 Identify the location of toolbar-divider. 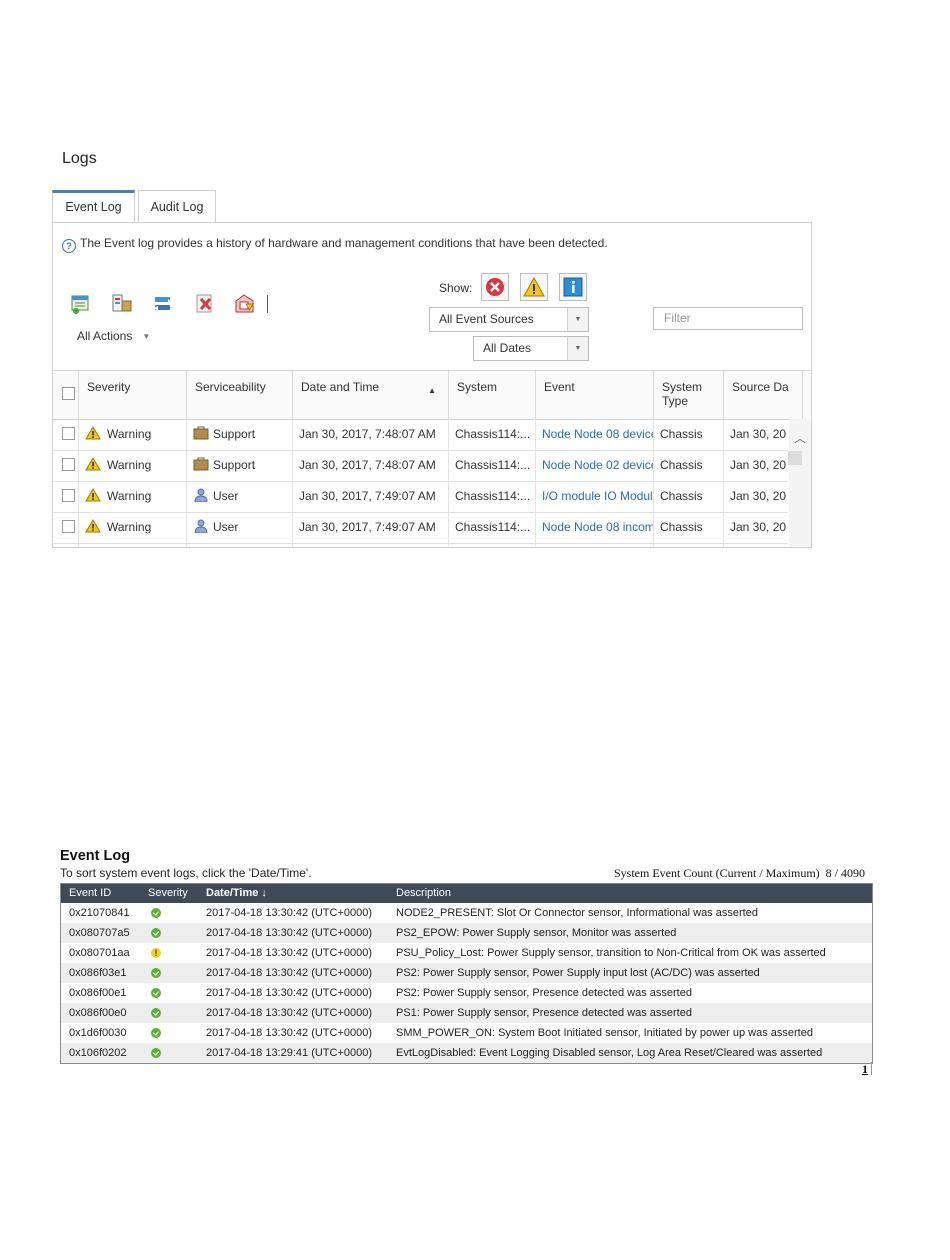
(267, 304).